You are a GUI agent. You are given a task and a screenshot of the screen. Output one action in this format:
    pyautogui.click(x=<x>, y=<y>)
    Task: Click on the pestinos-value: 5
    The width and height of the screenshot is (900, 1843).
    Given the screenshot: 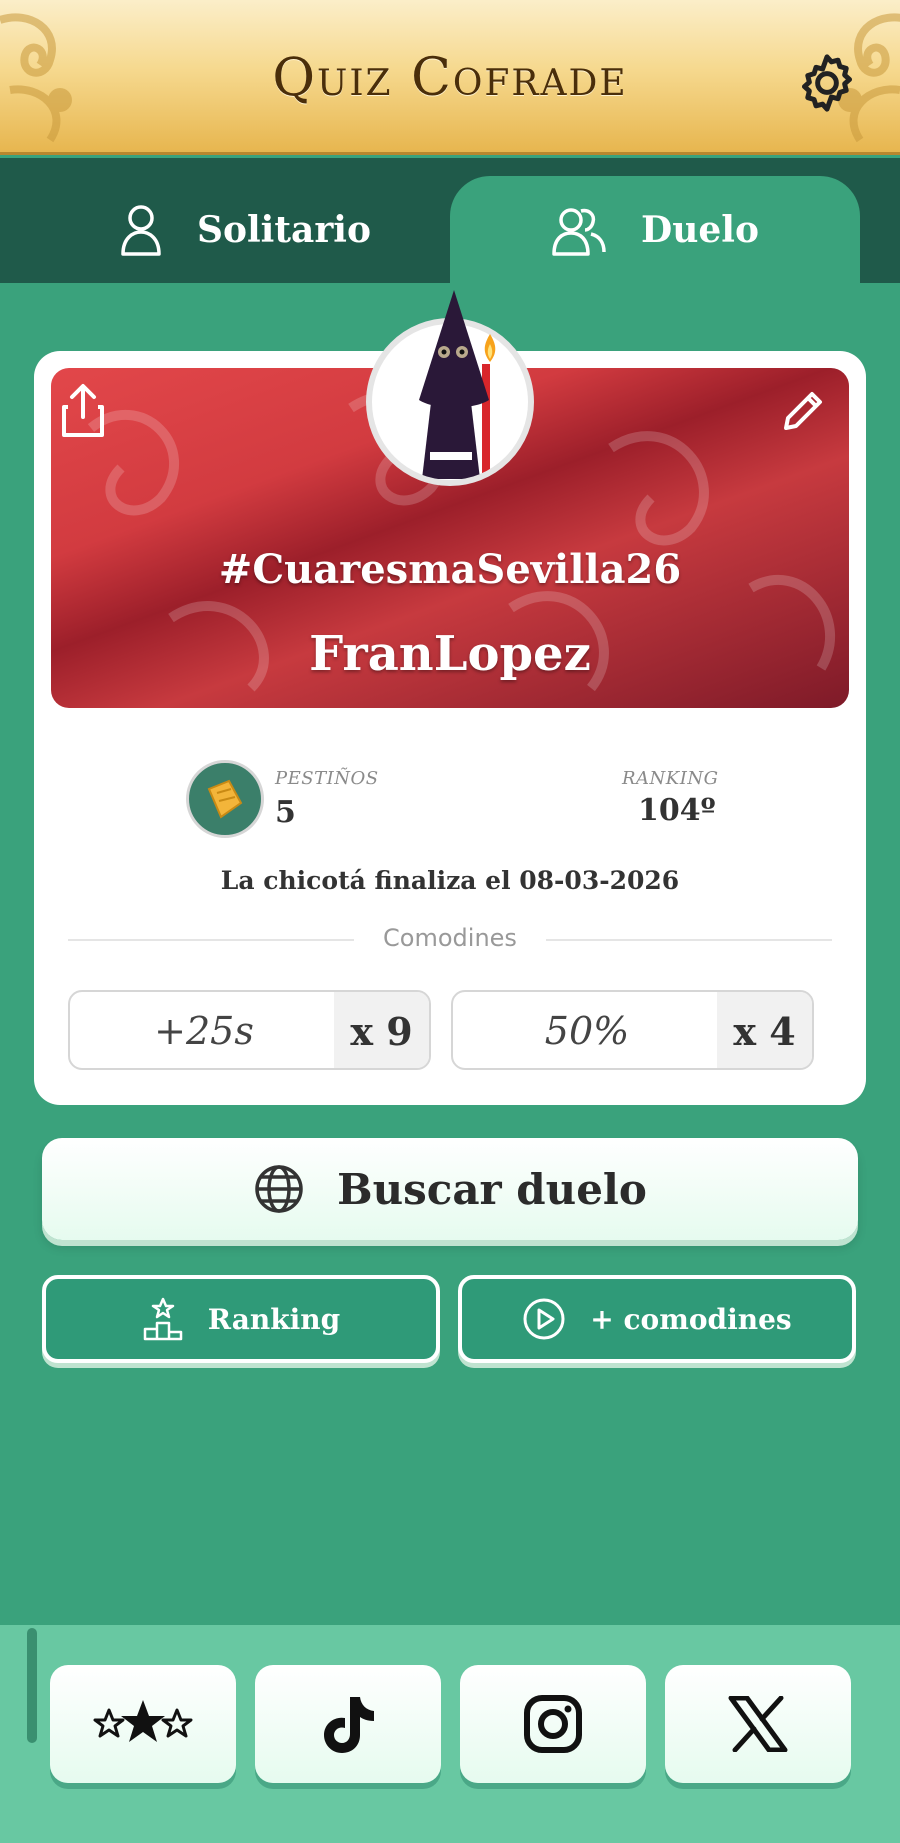 What is the action you would take?
    pyautogui.click(x=285, y=812)
    